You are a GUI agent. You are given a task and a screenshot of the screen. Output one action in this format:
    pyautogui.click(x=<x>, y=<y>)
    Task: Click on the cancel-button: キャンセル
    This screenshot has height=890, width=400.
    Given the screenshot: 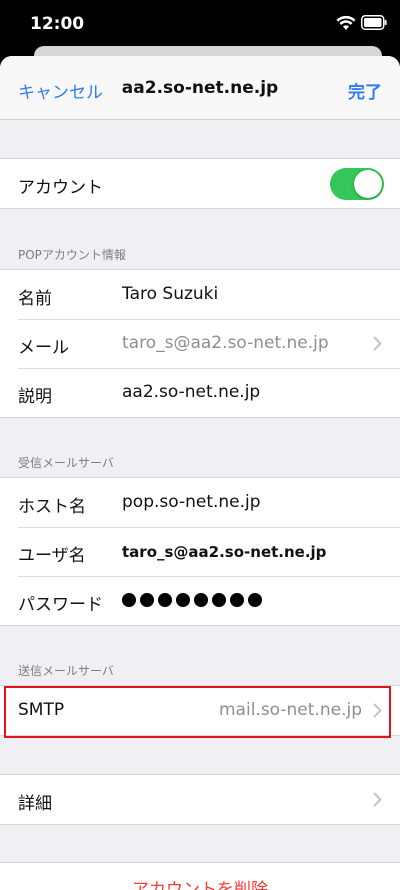 What is the action you would take?
    pyautogui.click(x=60, y=90)
    